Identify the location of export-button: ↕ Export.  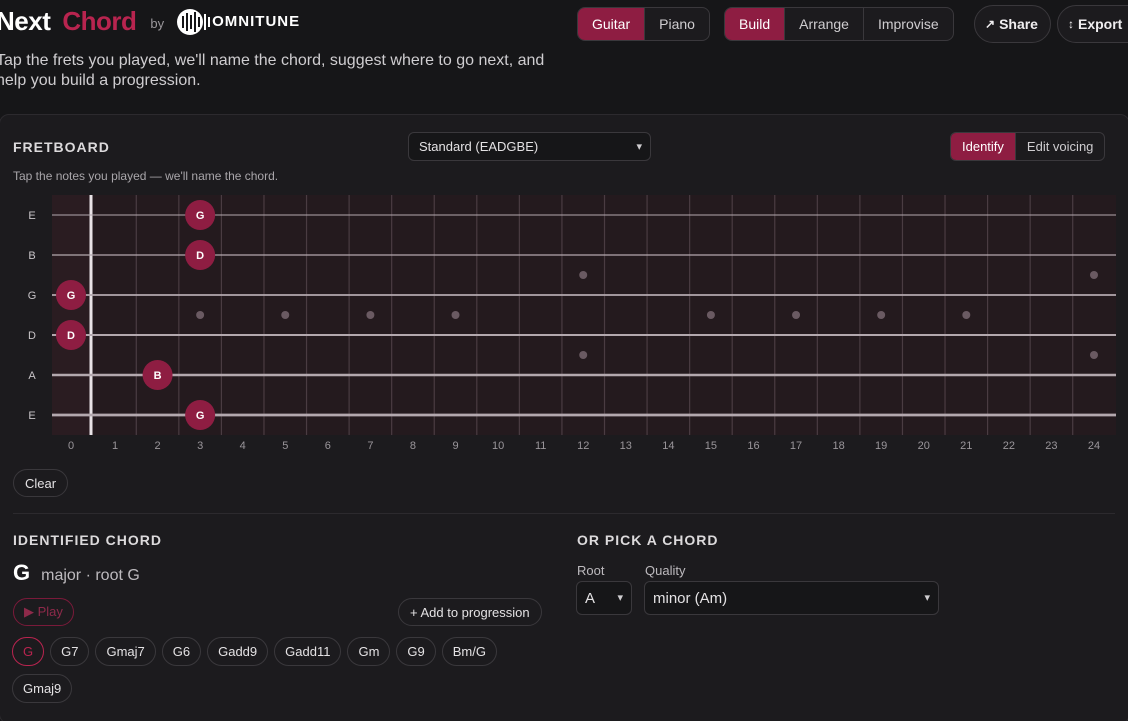
(1092, 24).